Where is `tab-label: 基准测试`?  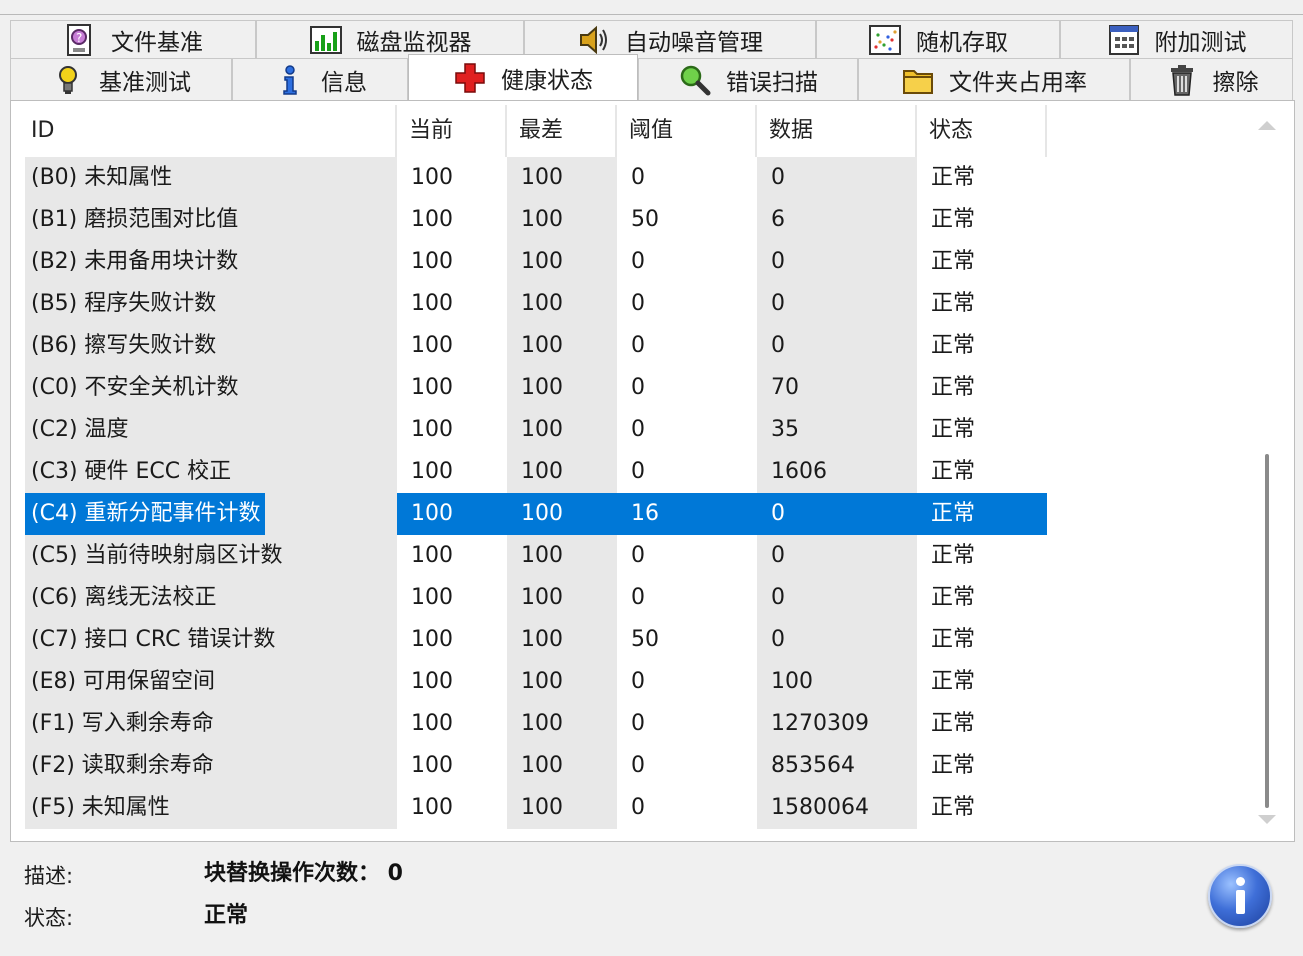 tab-label: 基准测试 is located at coordinates (145, 82).